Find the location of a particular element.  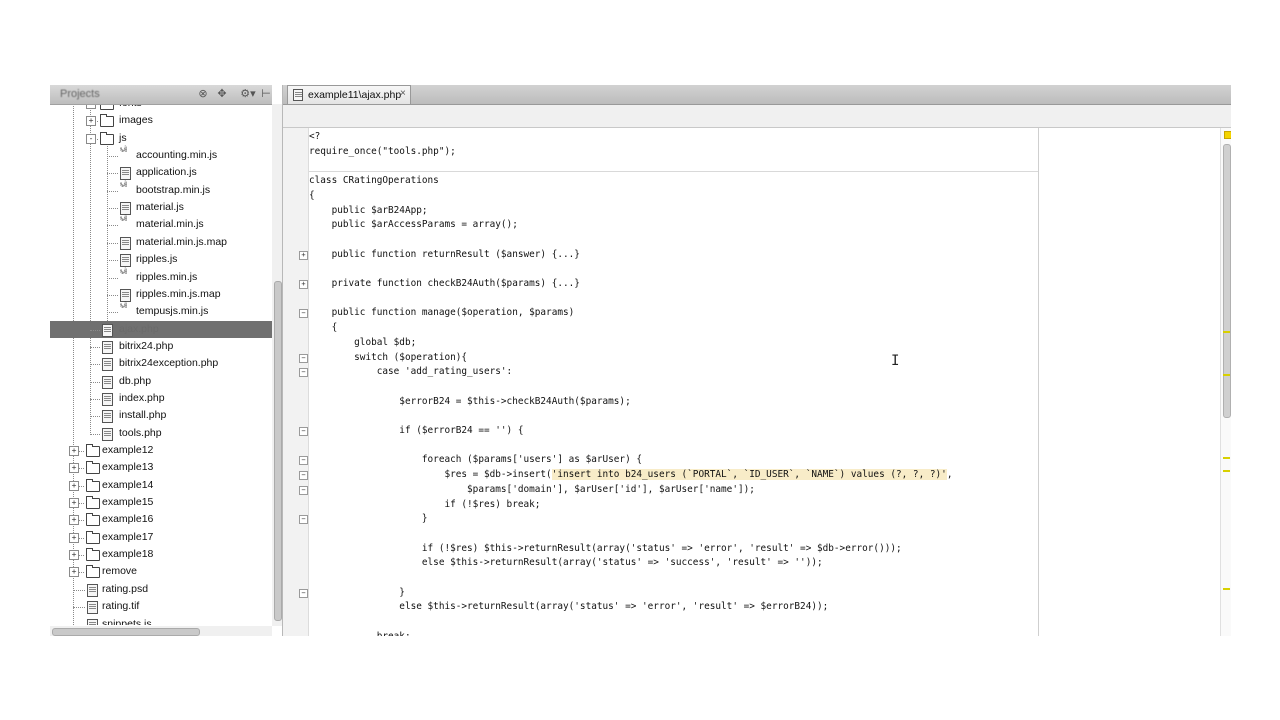

tree-item: + example18 is located at coordinates (161, 554).